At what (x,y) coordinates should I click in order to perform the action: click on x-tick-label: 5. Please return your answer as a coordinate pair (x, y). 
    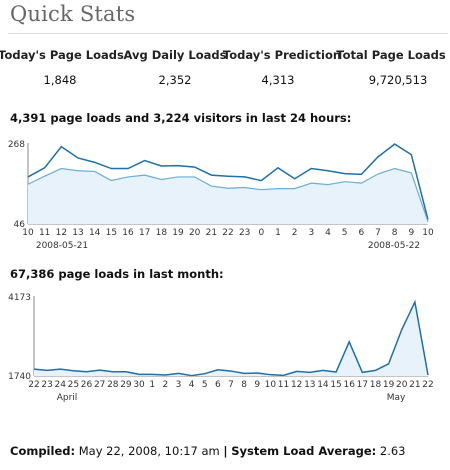
    Looking at the image, I should click on (205, 385).